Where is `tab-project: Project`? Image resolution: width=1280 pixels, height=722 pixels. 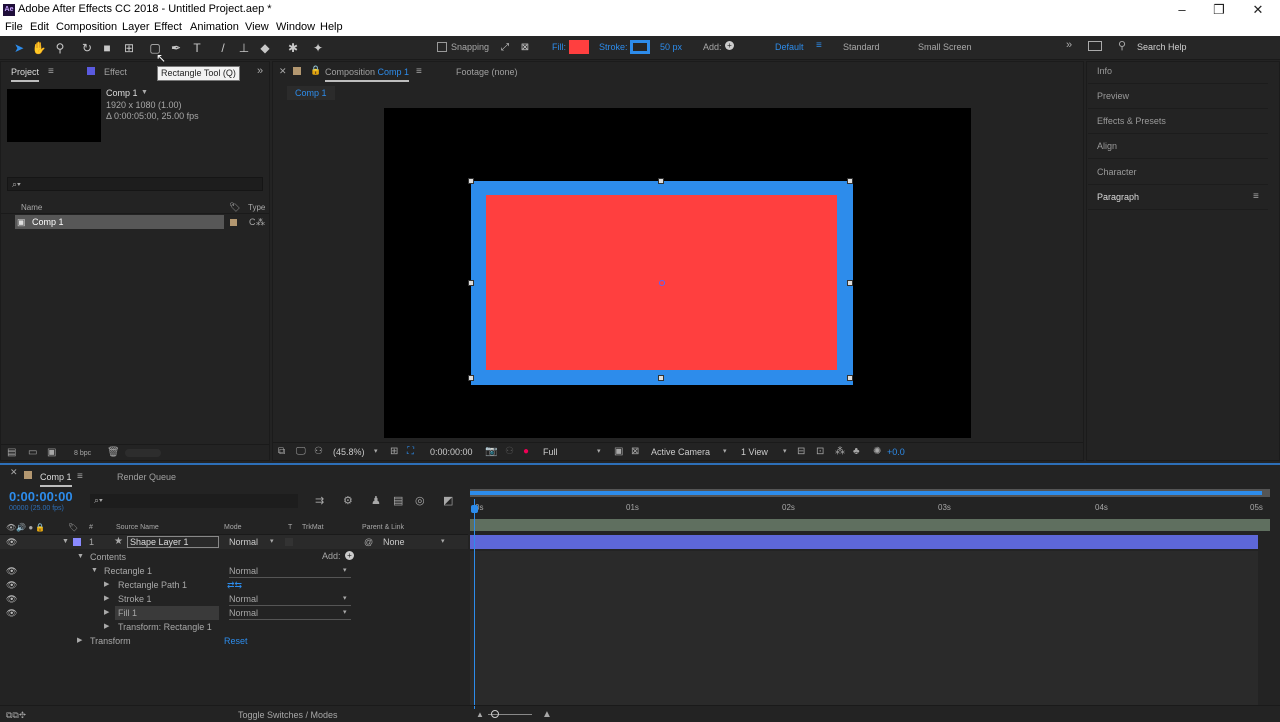
tab-project: Project is located at coordinates (25, 72).